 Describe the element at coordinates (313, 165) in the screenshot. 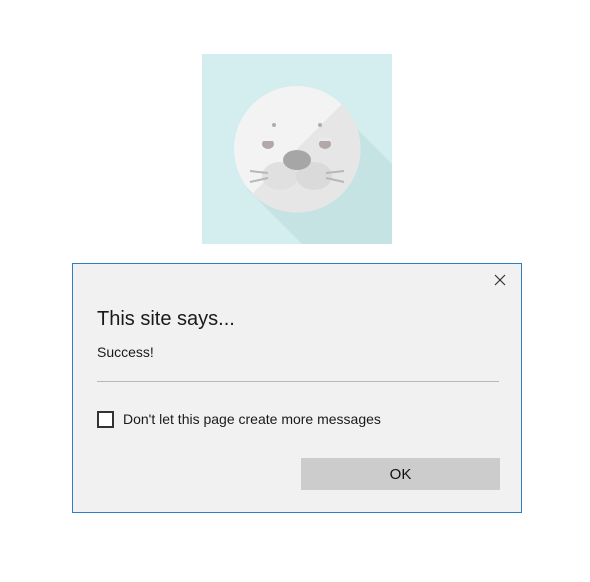

I see `seal-face-icon` at that location.